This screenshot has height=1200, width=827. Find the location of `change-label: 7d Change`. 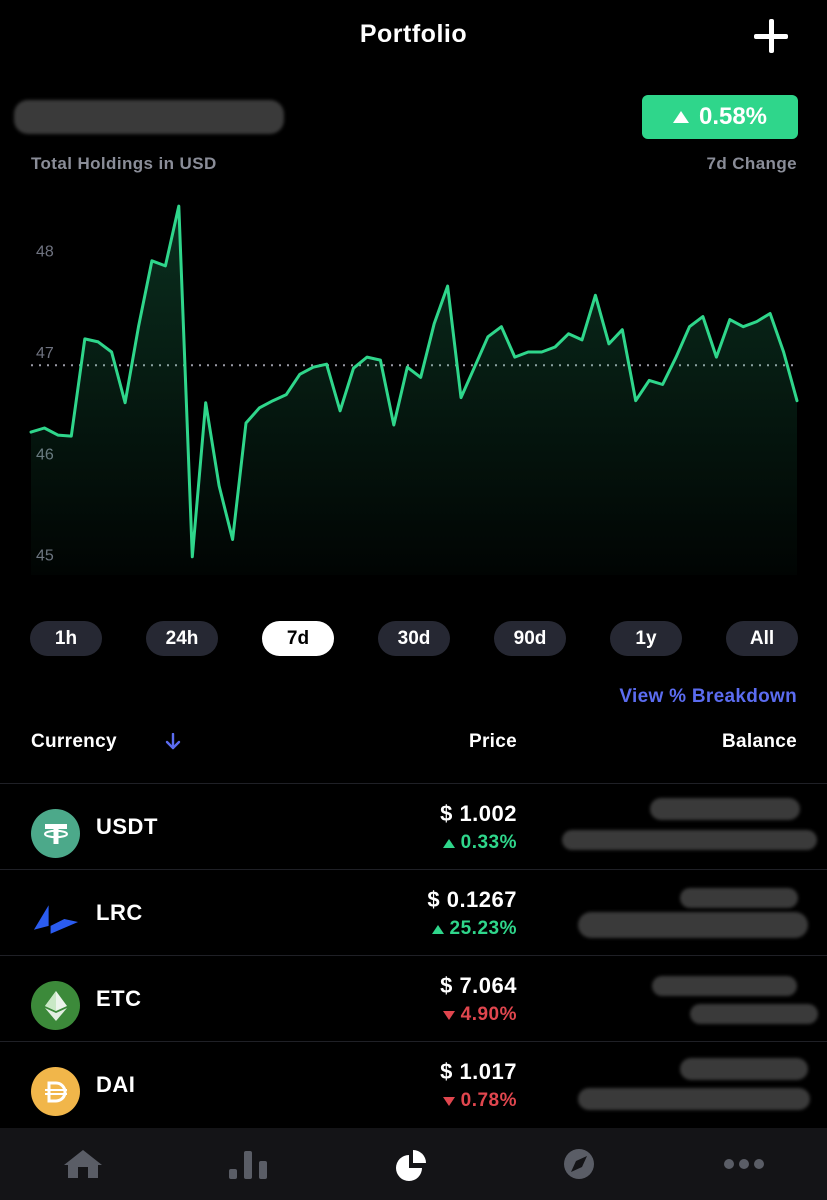

change-label: 7d Change is located at coordinates (751, 163).